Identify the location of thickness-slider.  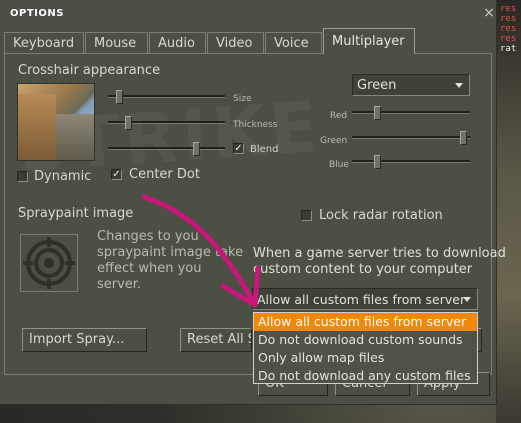
(166, 123).